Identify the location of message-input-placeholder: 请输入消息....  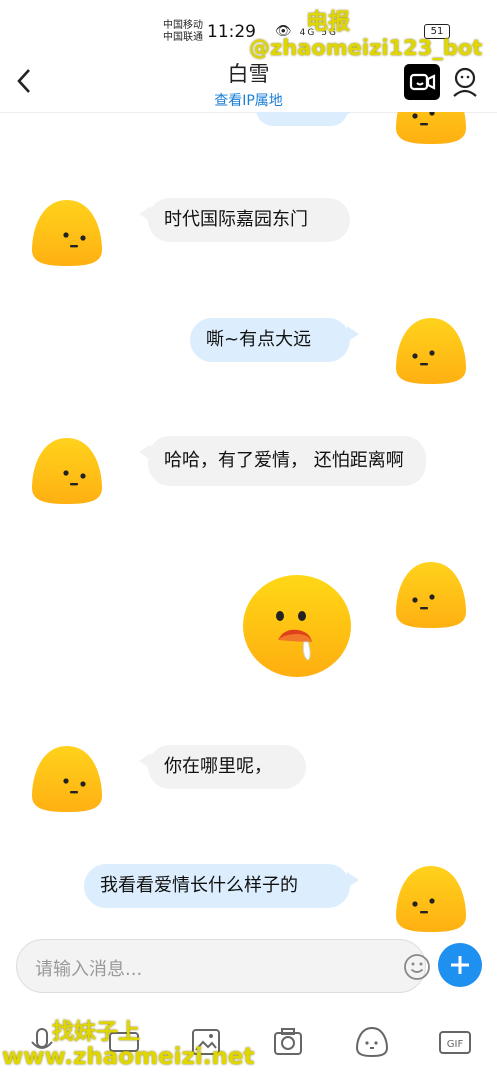
(89, 969).